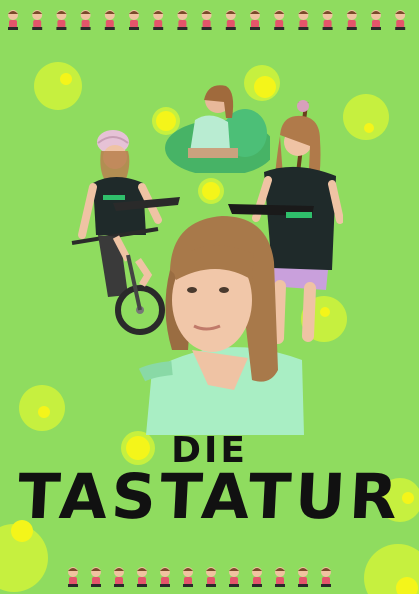  Describe the element at coordinates (199, 577) in the screenshot. I see `sticker-row-bottom` at that location.